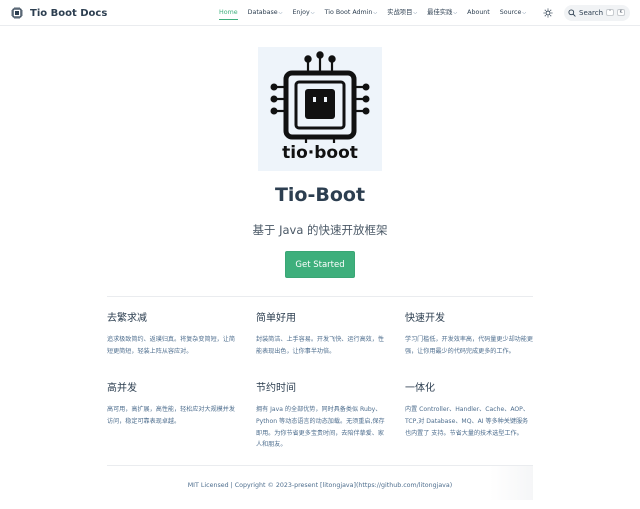 This screenshot has width=640, height=509. Describe the element at coordinates (469, 345) in the screenshot. I see `feature-details: 学习门槛低，开发效率高，代码量更少却功能更强，让你用最少的代码完成更多的工作。` at that location.